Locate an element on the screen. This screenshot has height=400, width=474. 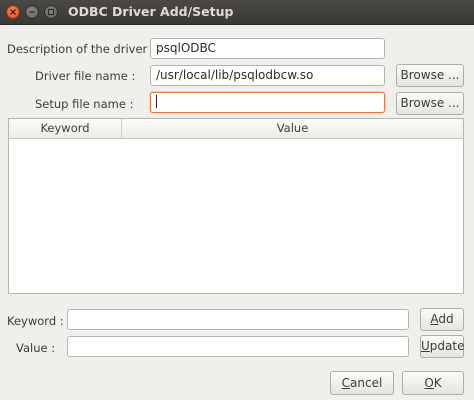
table-header: Keyword Value is located at coordinates (236, 129).